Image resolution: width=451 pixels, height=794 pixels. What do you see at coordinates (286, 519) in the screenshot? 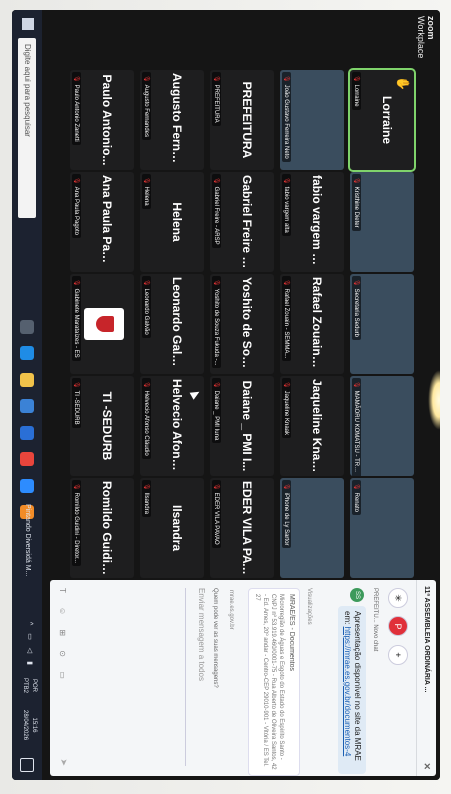
I see `participant-label-text: iPhone de Ly Sartor` at bounding box center [286, 519].